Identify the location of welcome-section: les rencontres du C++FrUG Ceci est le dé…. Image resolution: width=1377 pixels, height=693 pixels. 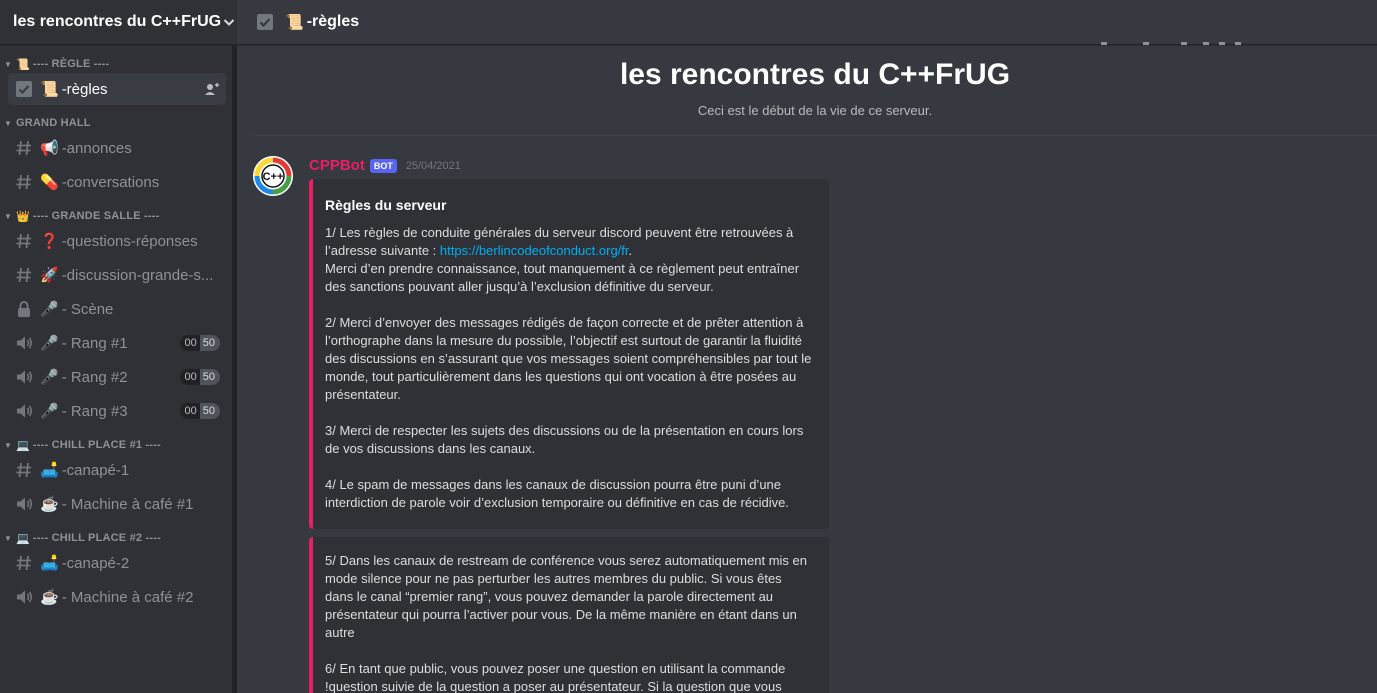
(815, 89).